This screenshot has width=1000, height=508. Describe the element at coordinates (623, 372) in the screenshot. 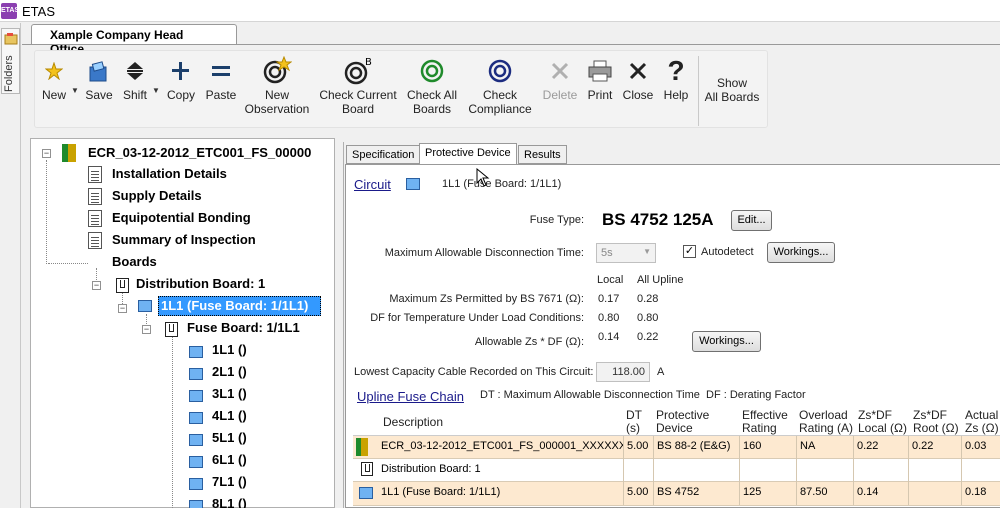

I see `cable-value-field: 118.00` at that location.